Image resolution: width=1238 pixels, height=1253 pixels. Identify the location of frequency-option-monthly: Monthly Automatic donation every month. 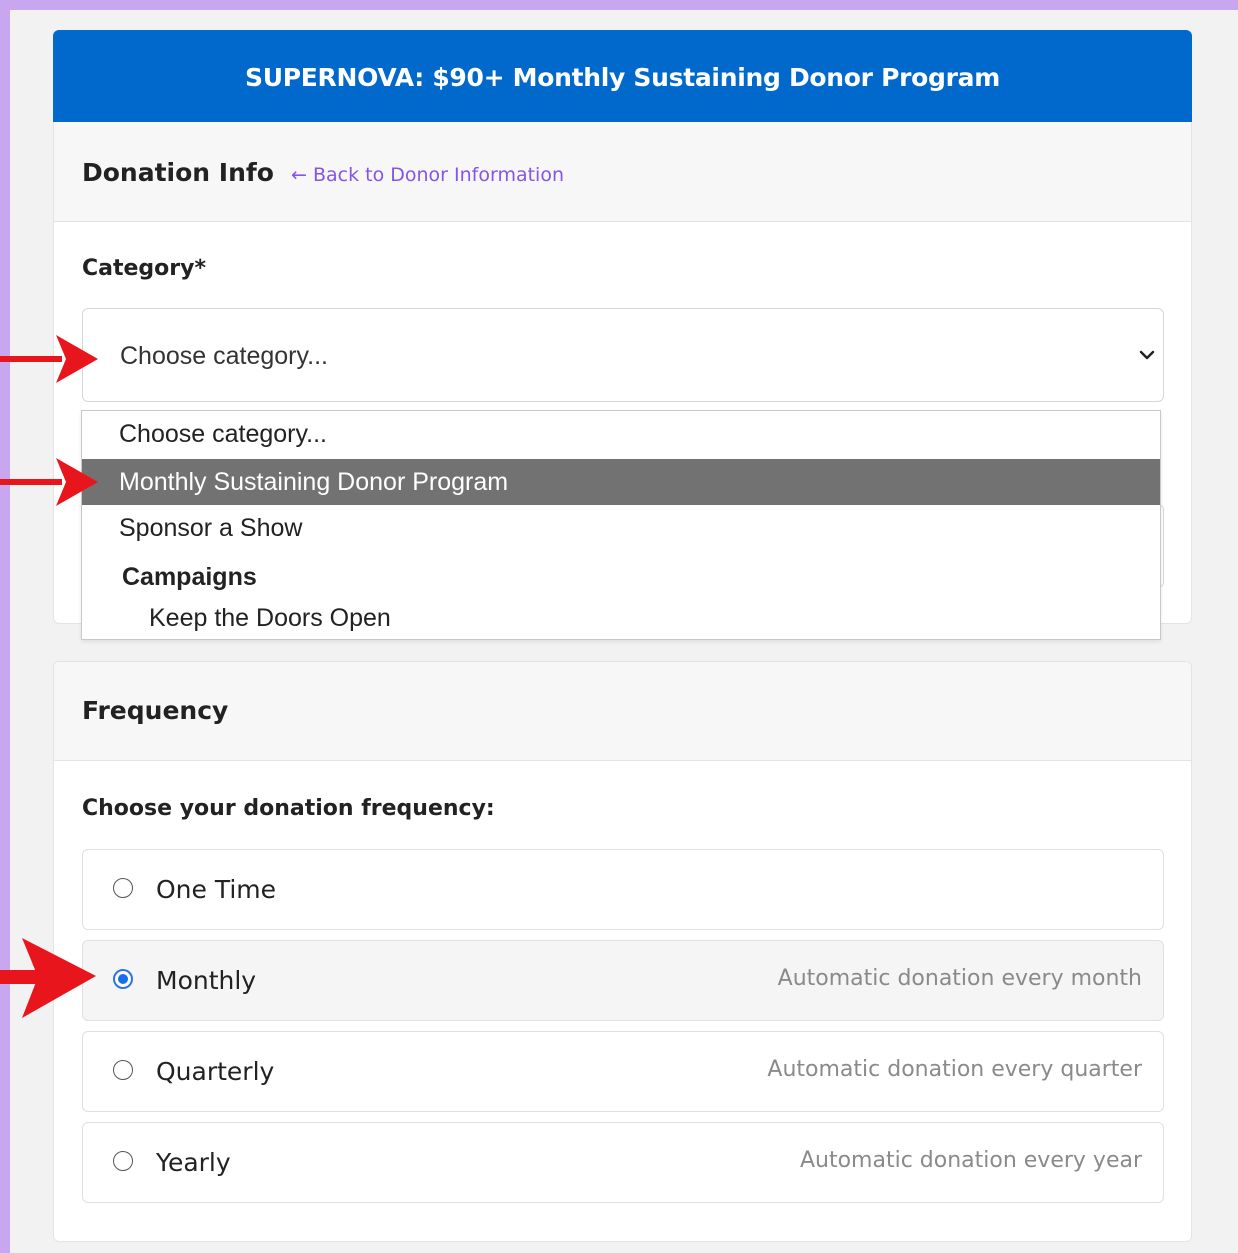
(623, 980).